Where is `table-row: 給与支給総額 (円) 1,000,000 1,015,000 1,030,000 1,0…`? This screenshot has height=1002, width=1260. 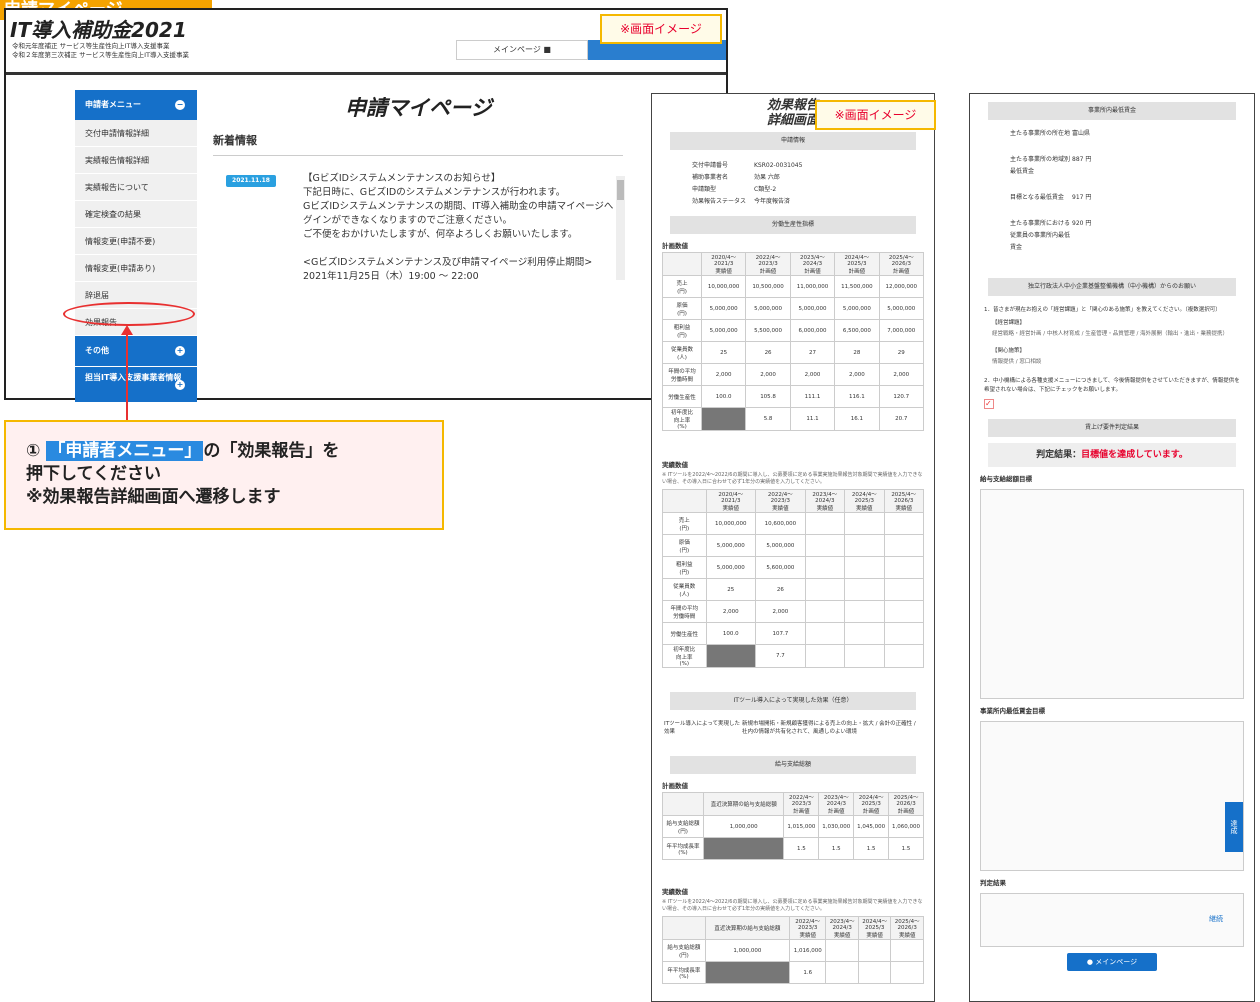 table-row: 給与支給総額 (円) 1,000,000 1,015,000 1,030,000 1,0… is located at coordinates (793, 826).